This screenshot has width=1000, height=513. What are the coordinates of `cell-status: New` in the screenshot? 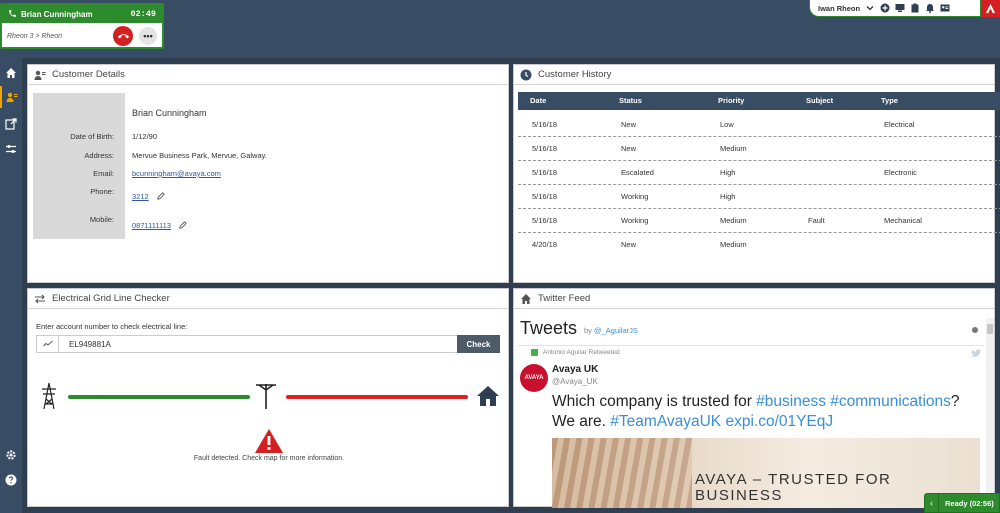 It's located at (629, 244).